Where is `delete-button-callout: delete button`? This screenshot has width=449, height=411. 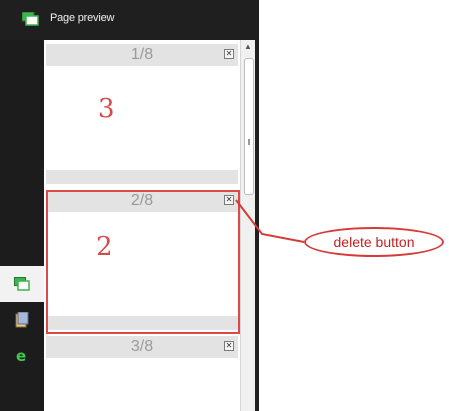
delete-button-callout: delete button is located at coordinates (374, 242).